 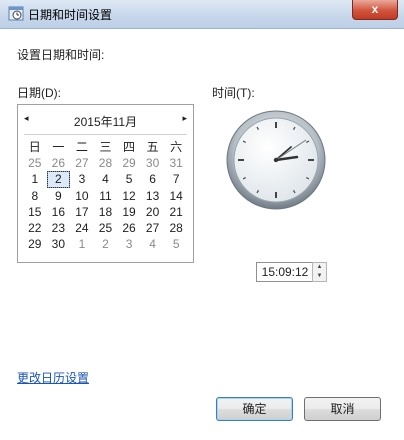 I want to click on calendar-week-row: 22 23 24 25 26 27 28, so click(x=105, y=228).